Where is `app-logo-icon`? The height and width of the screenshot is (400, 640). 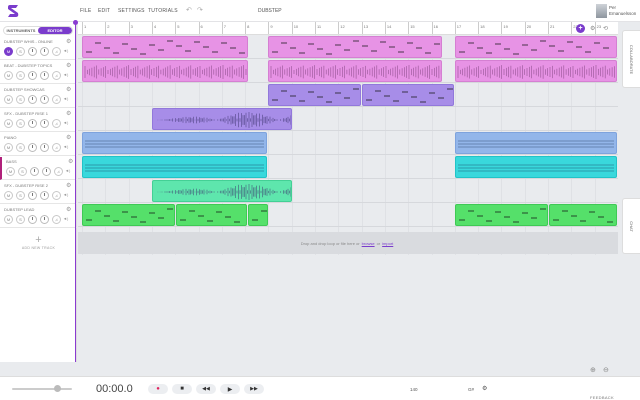
app-logo-icon is located at coordinates (13, 11).